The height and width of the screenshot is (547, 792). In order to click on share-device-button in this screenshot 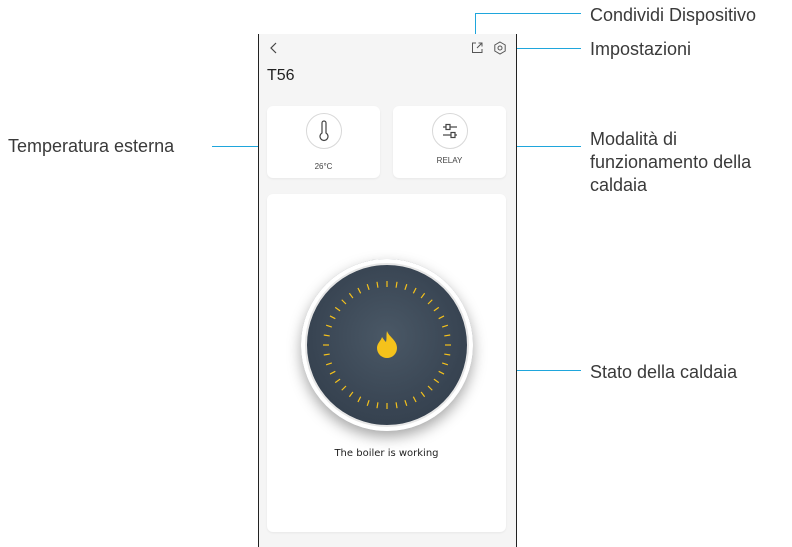, I will do `click(477, 48)`.